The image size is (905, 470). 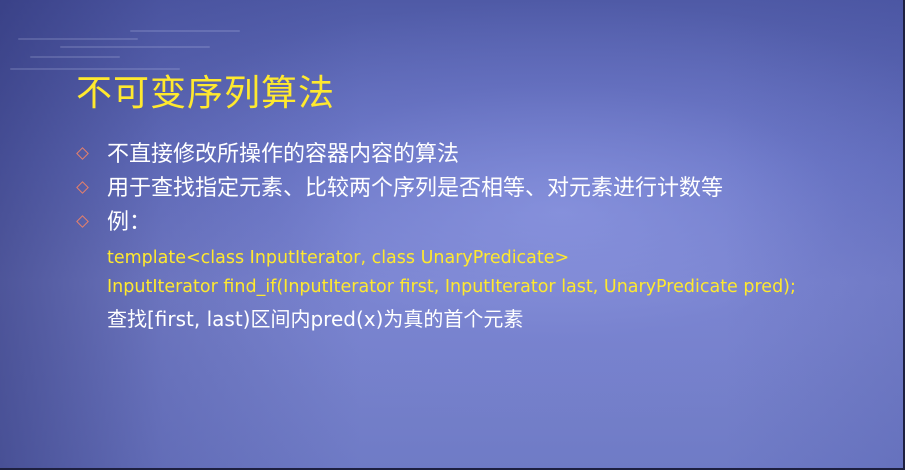 I want to click on bullet-text: 不直接修改所操作的容器内容的算法, so click(x=283, y=154).